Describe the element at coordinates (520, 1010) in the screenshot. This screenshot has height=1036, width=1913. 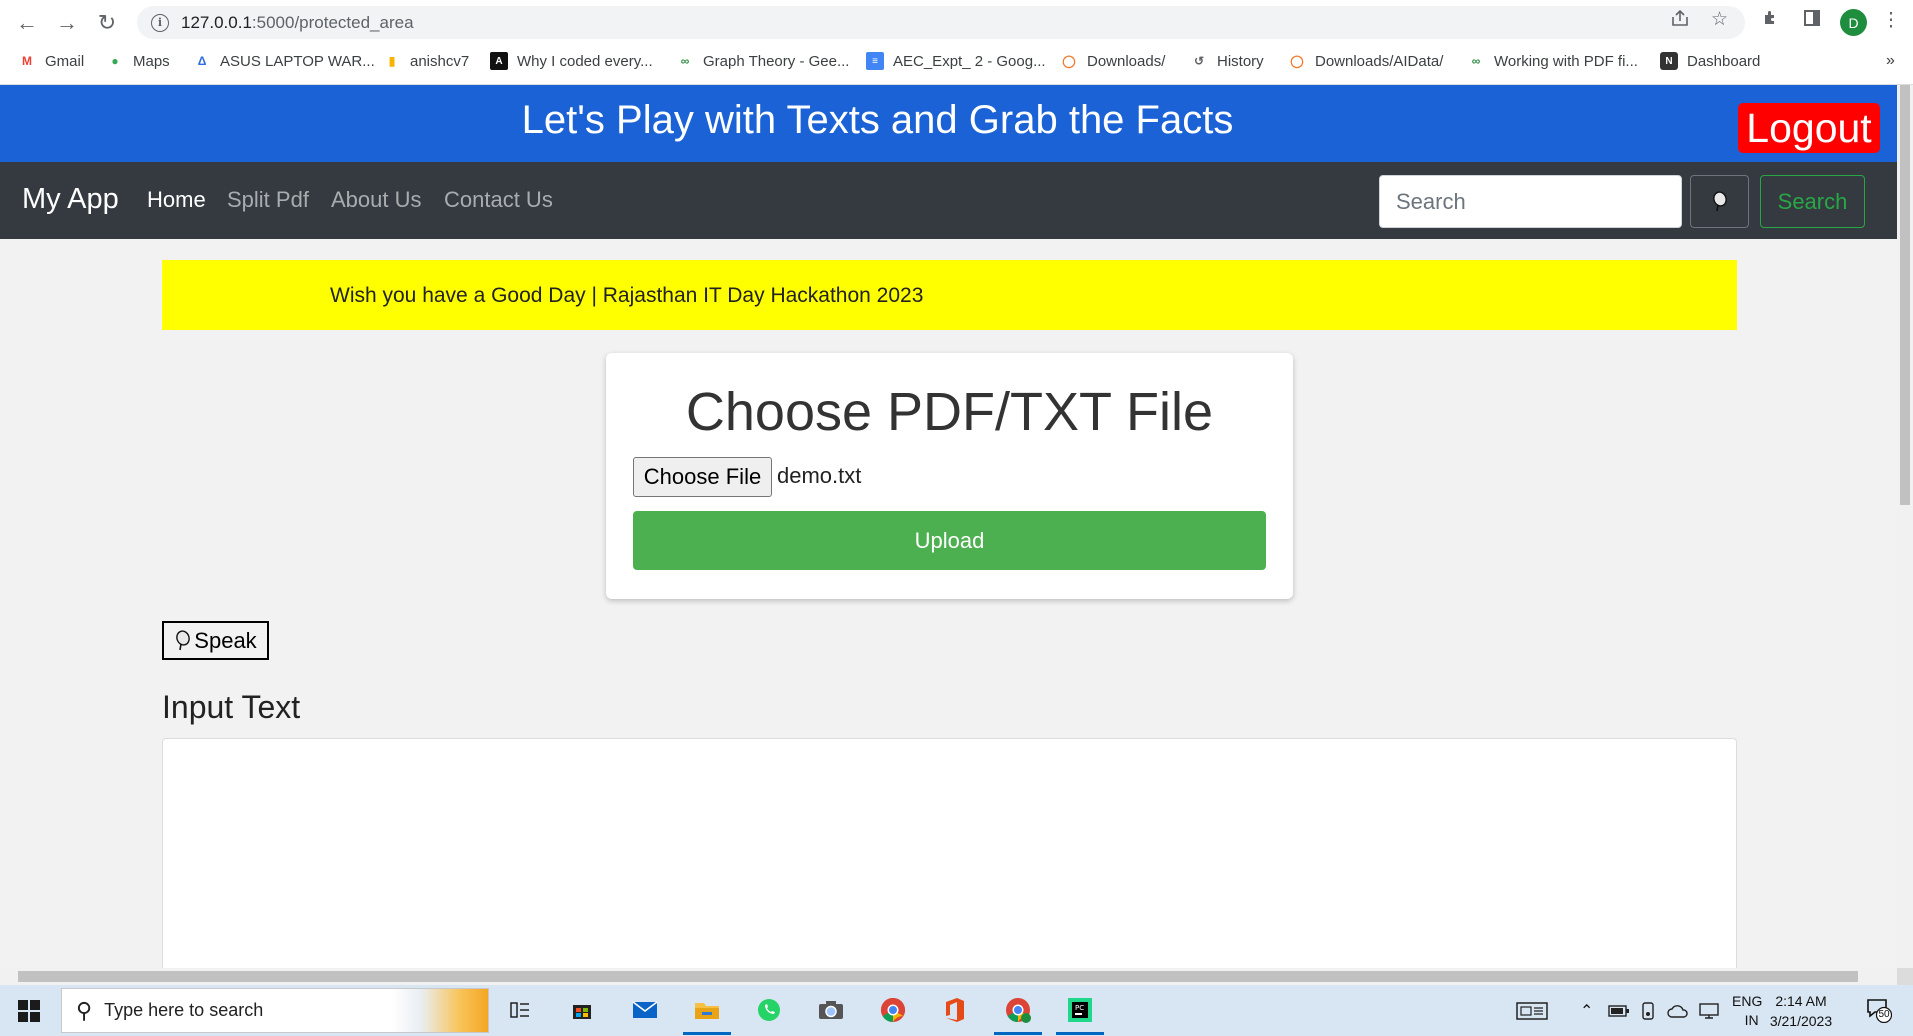
I see `task-view-icon` at that location.